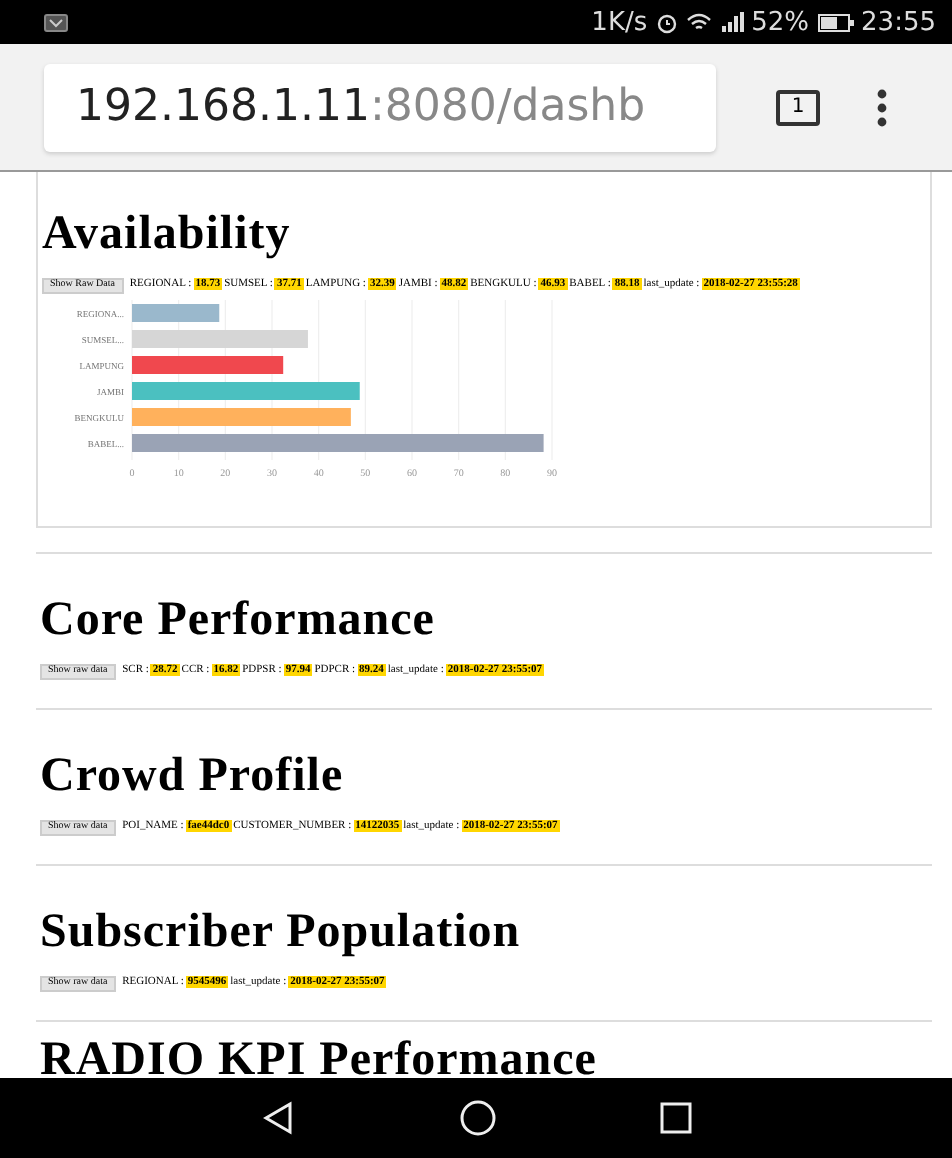 This screenshot has width=952, height=1158. What do you see at coordinates (56, 22) in the screenshot?
I see `notification-icon` at bounding box center [56, 22].